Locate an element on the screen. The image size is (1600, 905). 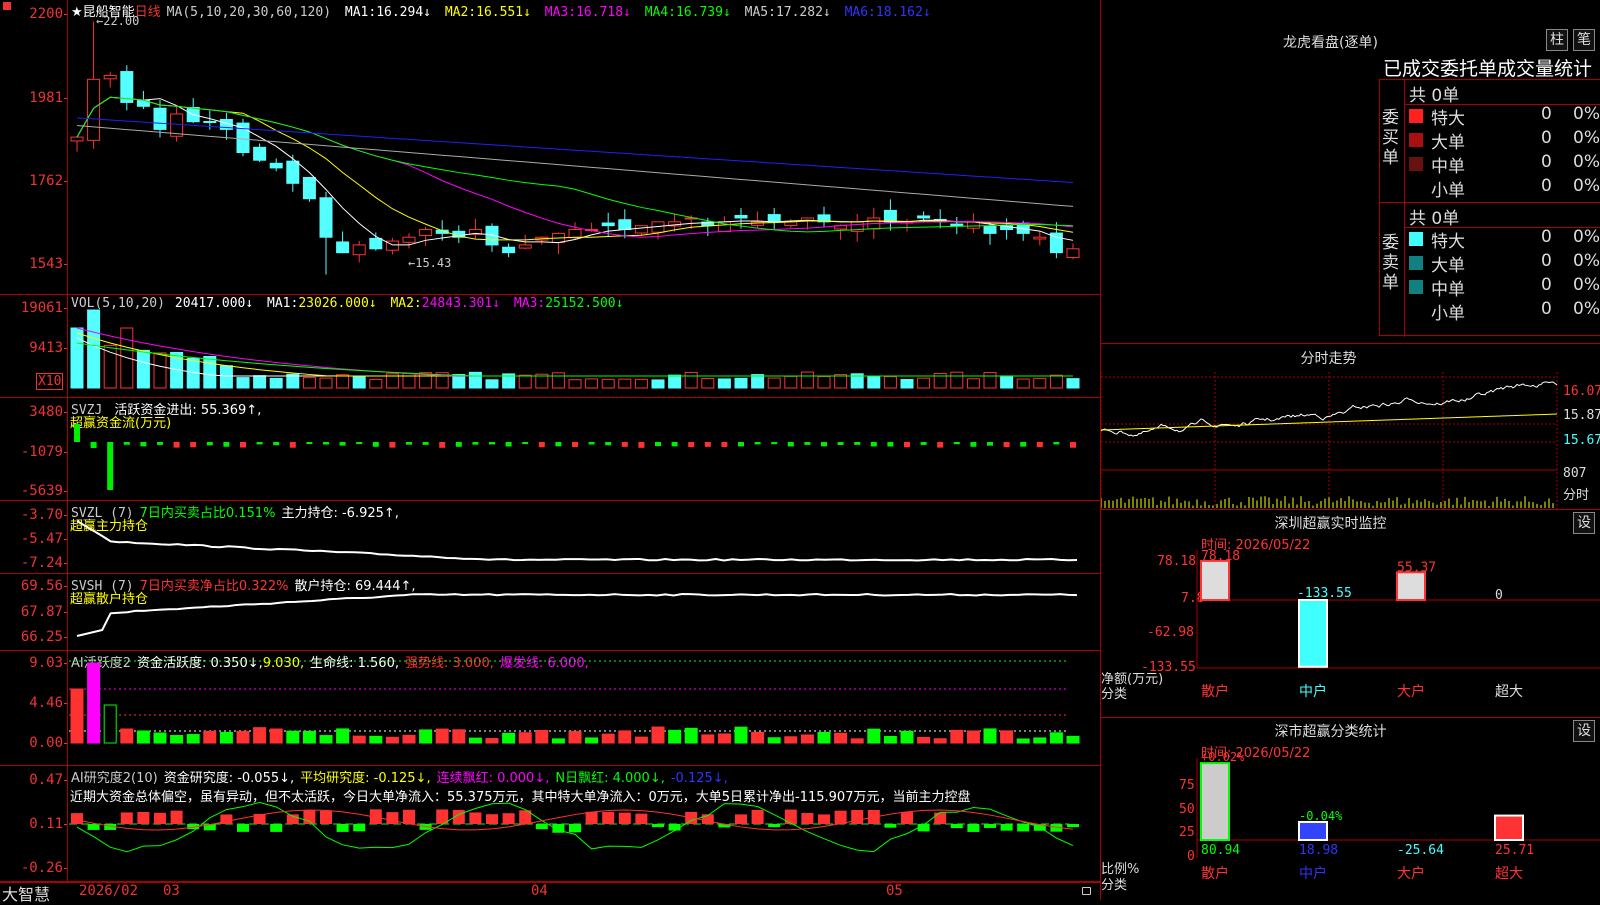
intraday-title: 分时走势 is located at coordinates (1328, 359).